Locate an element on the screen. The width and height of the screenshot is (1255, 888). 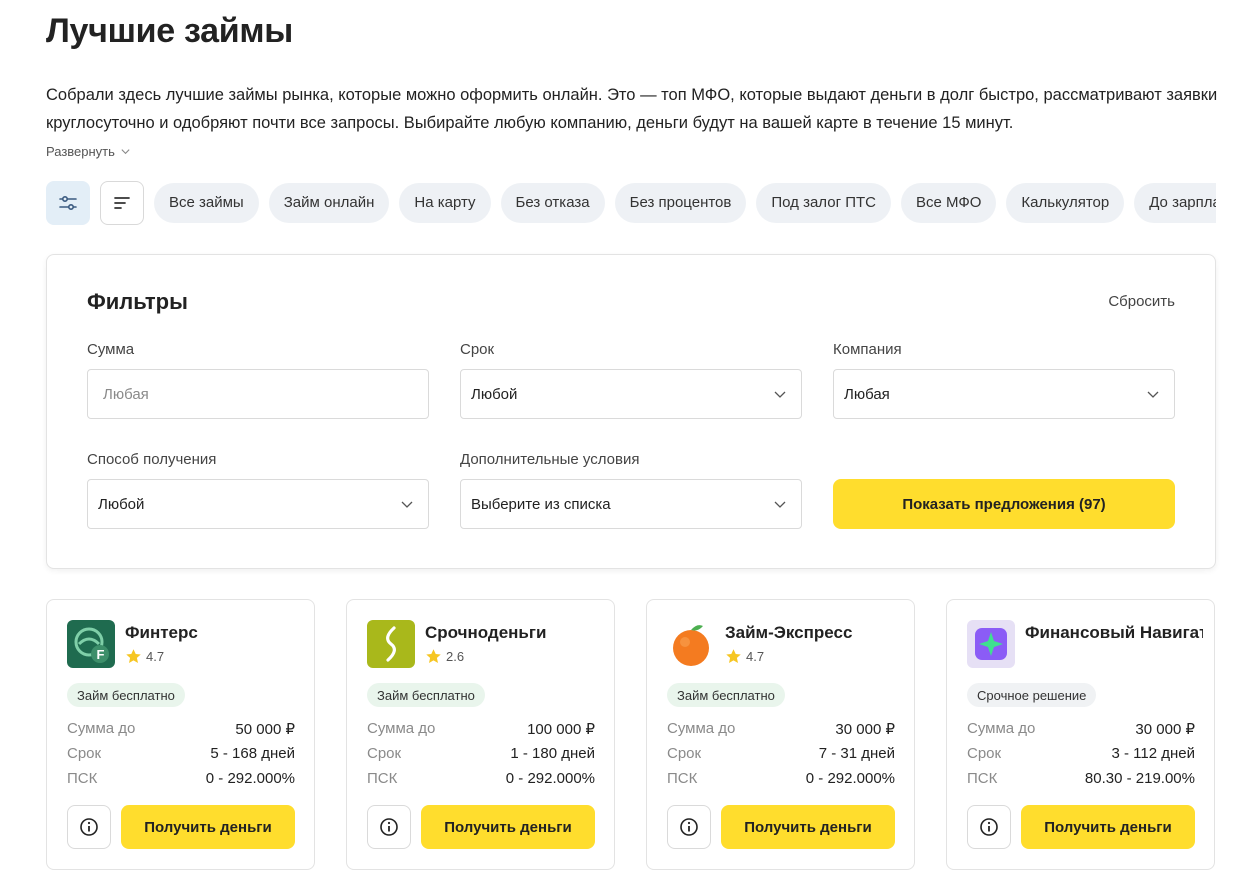
company-label: Компания is located at coordinates (867, 349).